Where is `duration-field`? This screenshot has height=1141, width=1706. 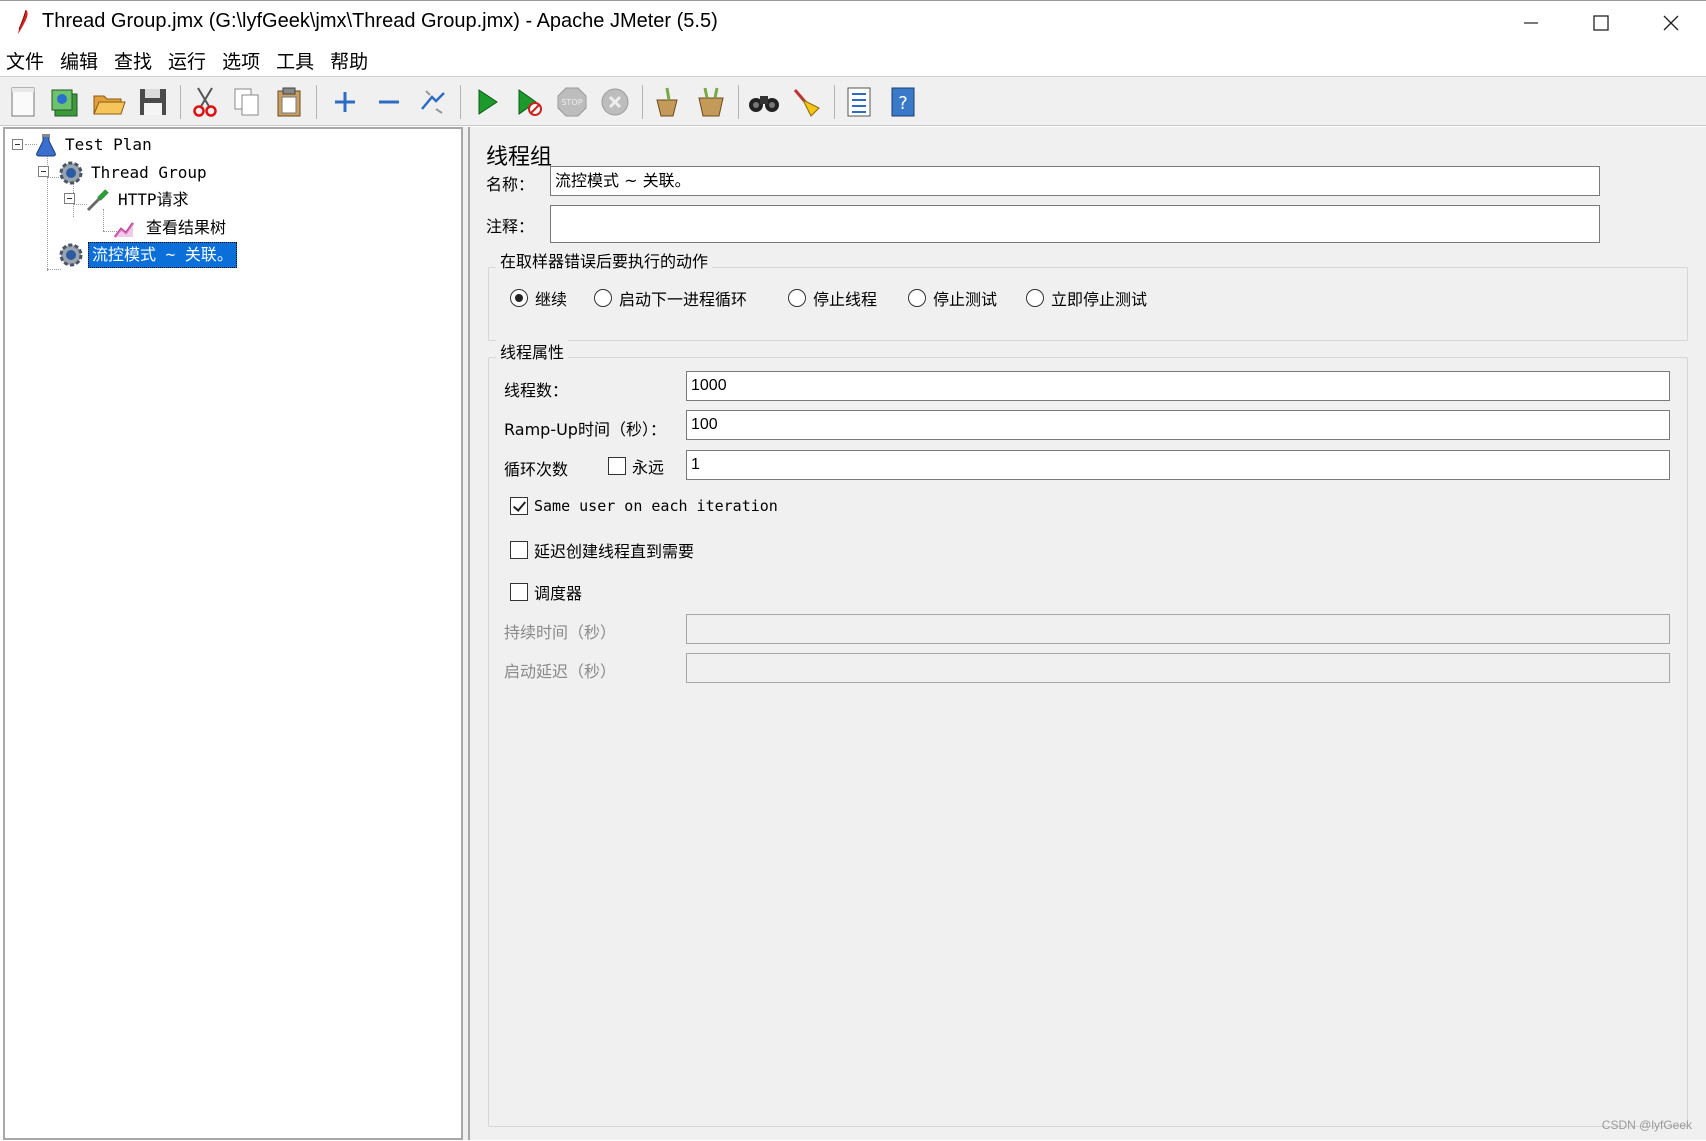
duration-field is located at coordinates (1178, 629).